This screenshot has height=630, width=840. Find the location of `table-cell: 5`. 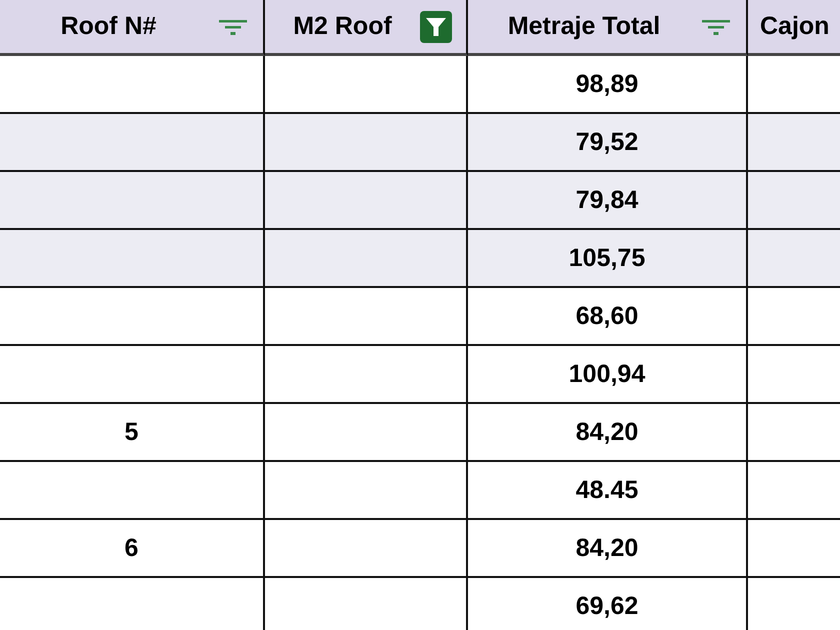

table-cell: 5 is located at coordinates (131, 432).